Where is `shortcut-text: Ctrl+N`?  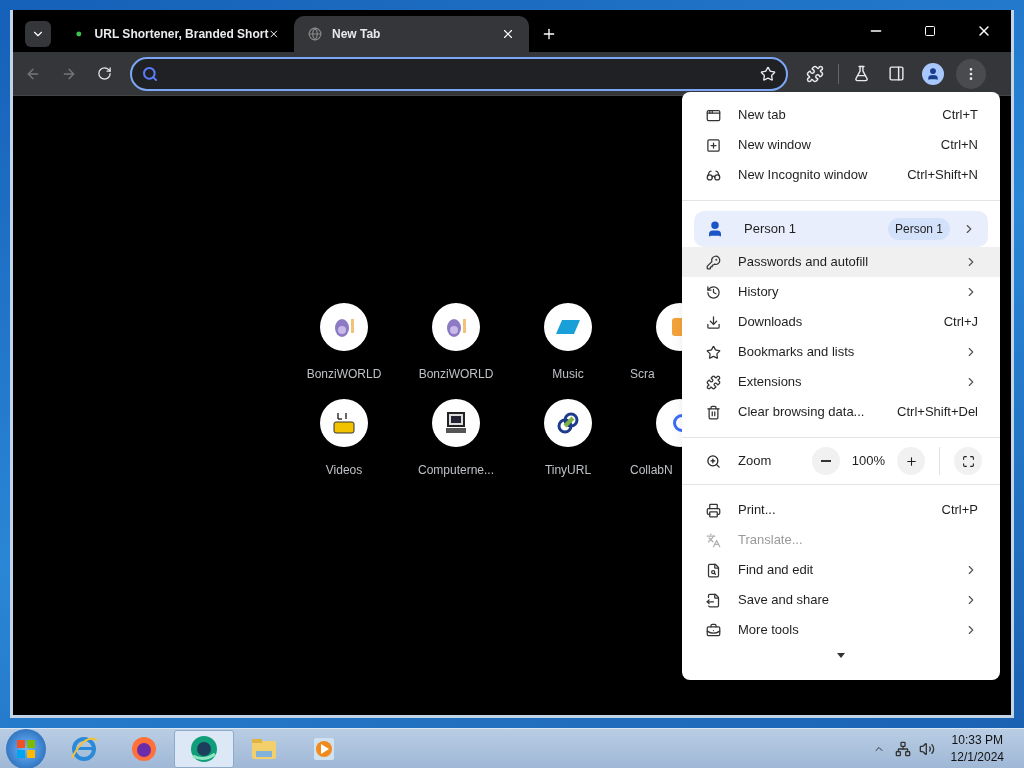
shortcut-text: Ctrl+N is located at coordinates (959, 145).